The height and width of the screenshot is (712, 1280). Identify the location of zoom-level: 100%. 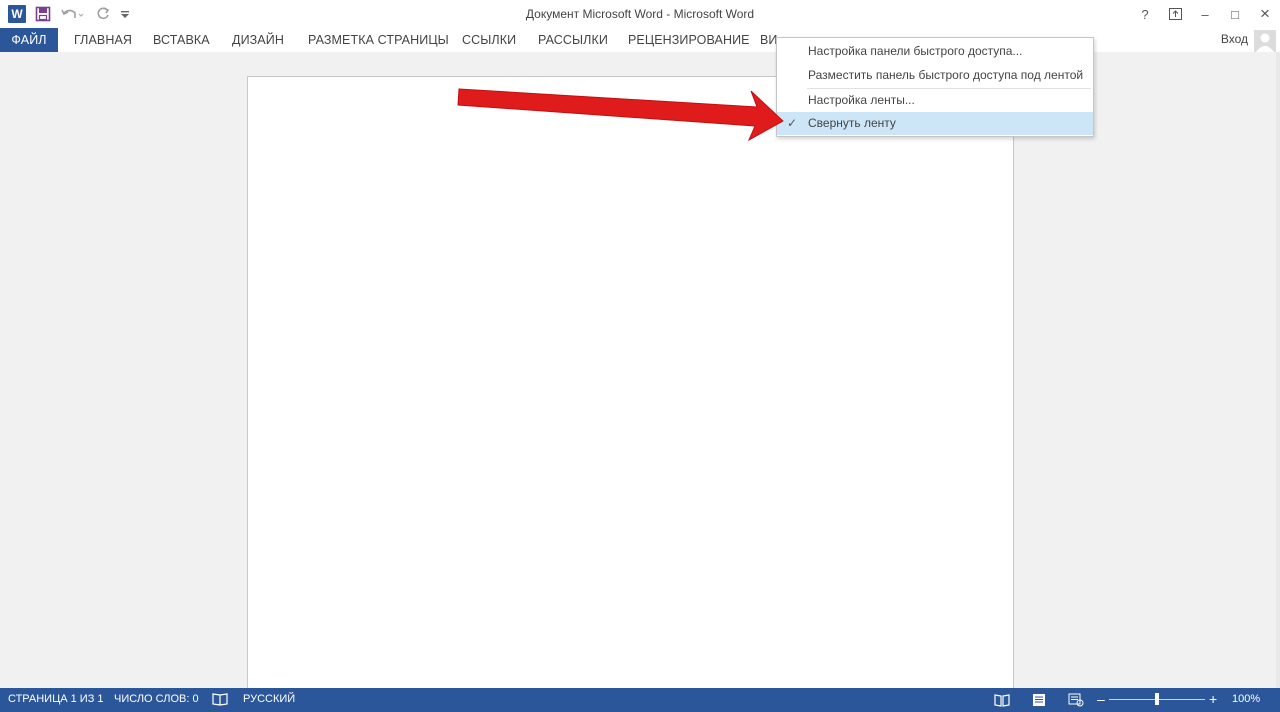
(1246, 699).